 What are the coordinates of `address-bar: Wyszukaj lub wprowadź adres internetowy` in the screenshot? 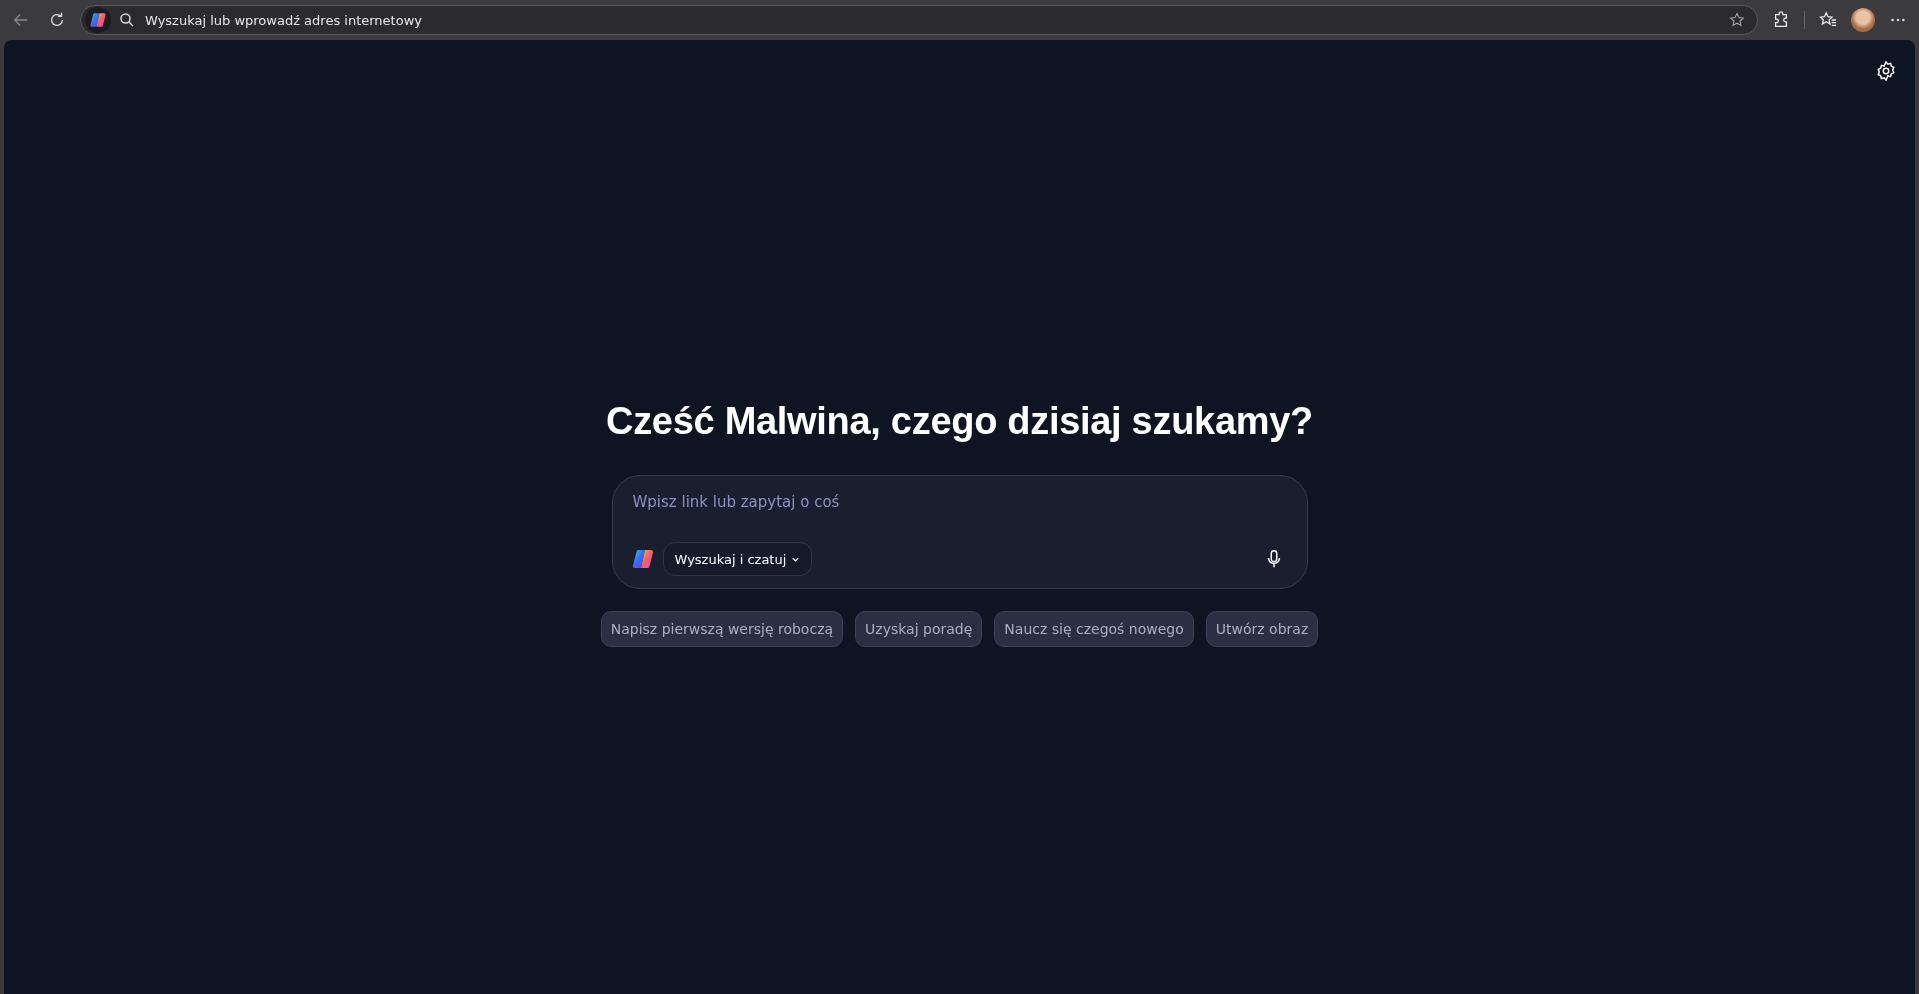 It's located at (919, 20).